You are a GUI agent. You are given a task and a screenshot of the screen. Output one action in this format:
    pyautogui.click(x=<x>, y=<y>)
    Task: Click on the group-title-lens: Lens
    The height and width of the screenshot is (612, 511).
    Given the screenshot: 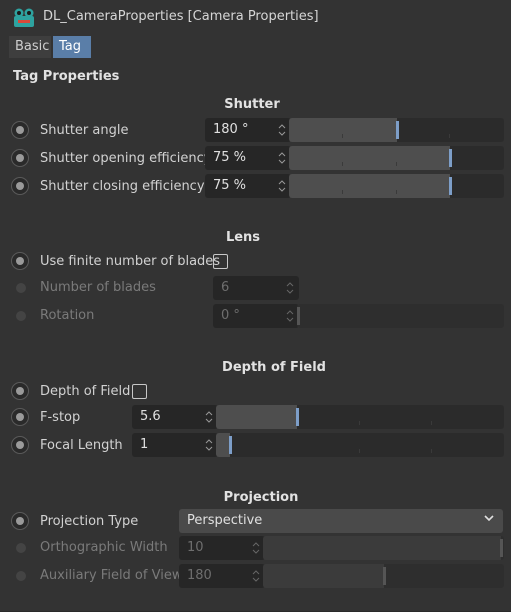 What is the action you would take?
    pyautogui.click(x=243, y=237)
    